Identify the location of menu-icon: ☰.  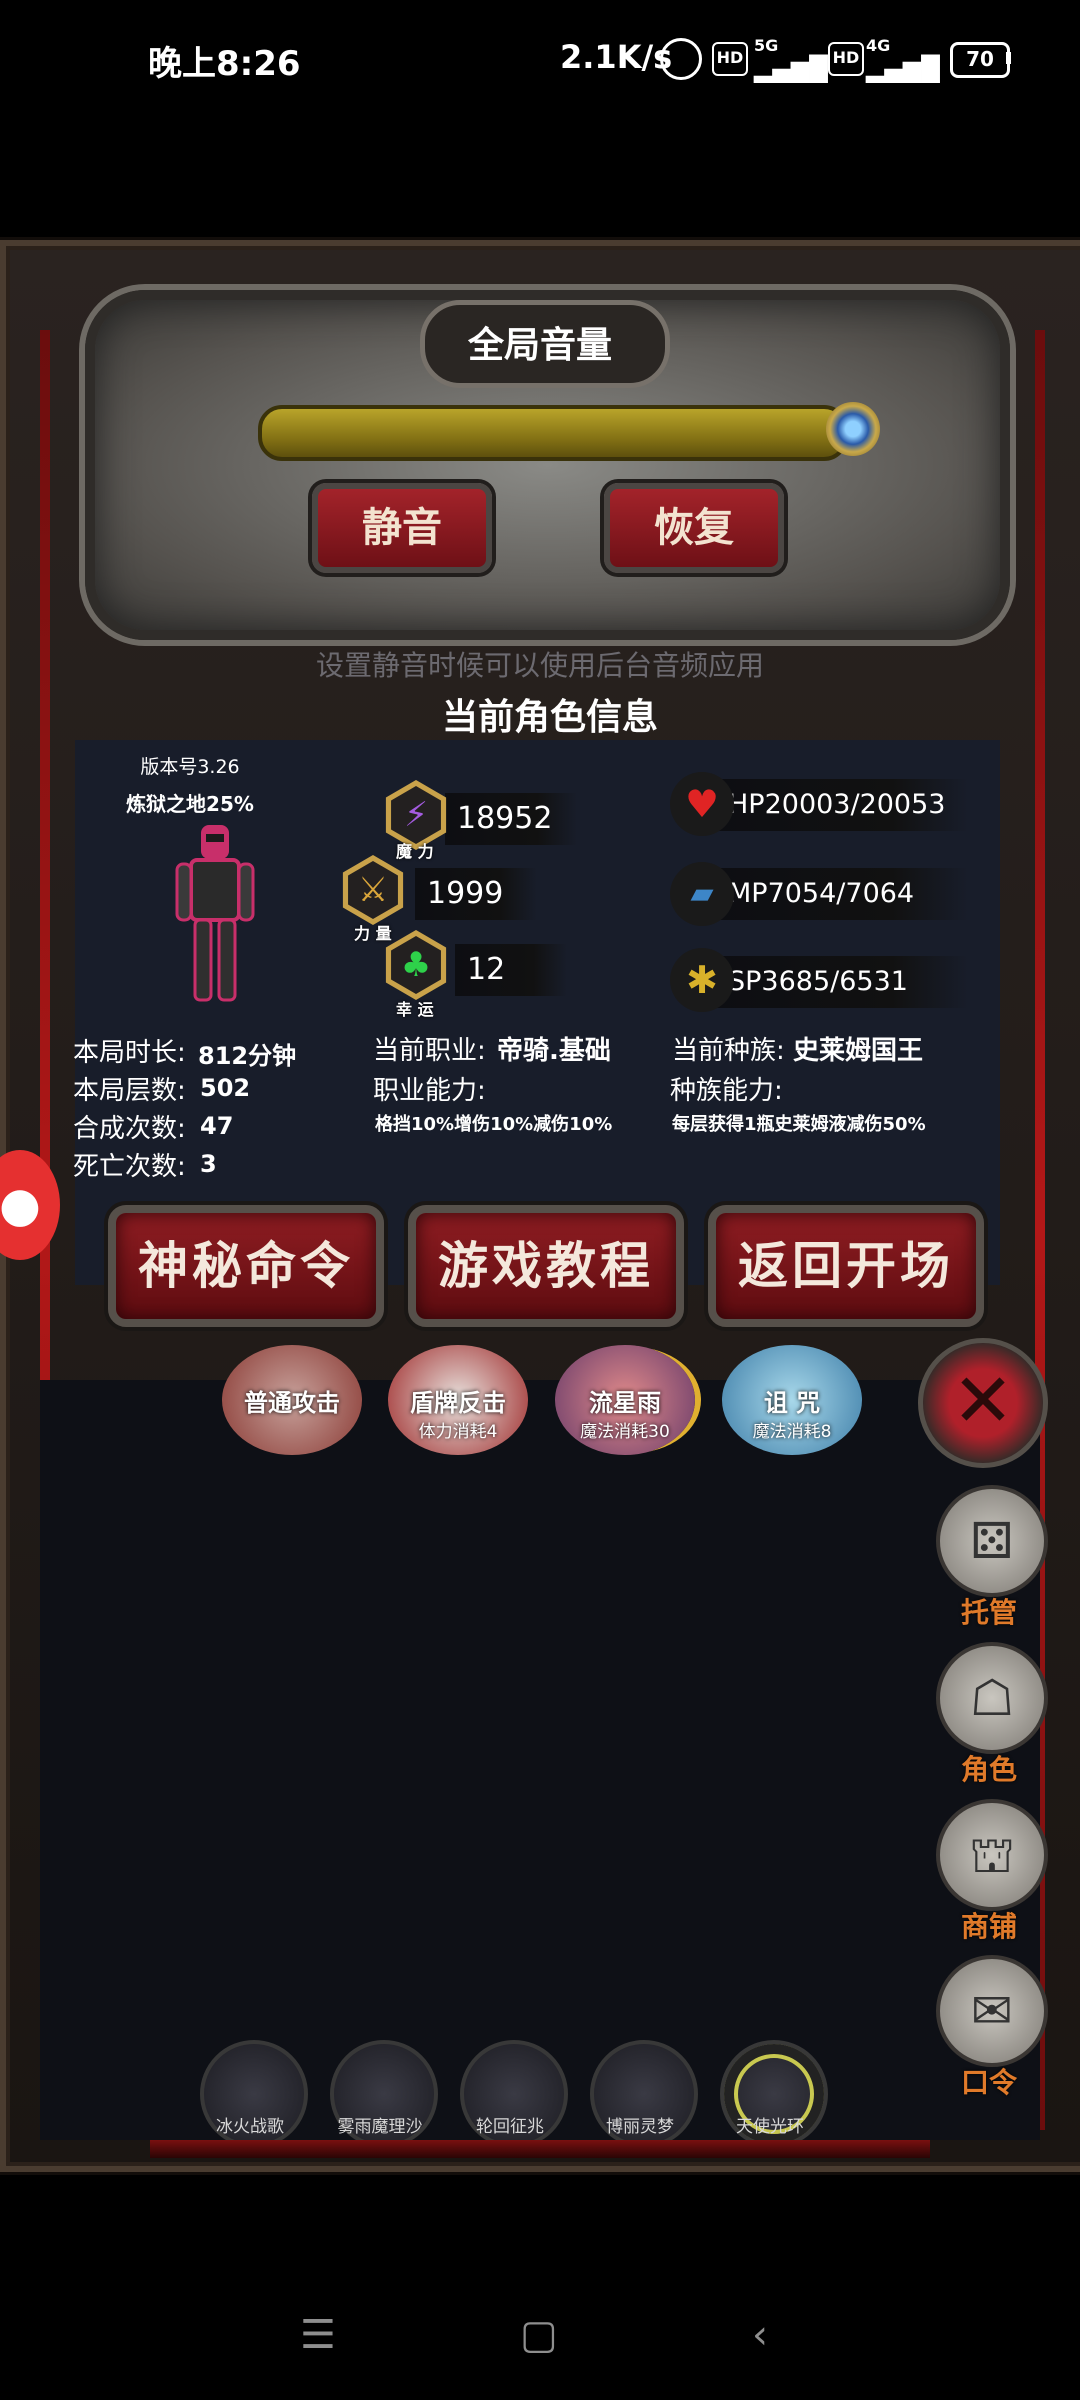
(318, 2335).